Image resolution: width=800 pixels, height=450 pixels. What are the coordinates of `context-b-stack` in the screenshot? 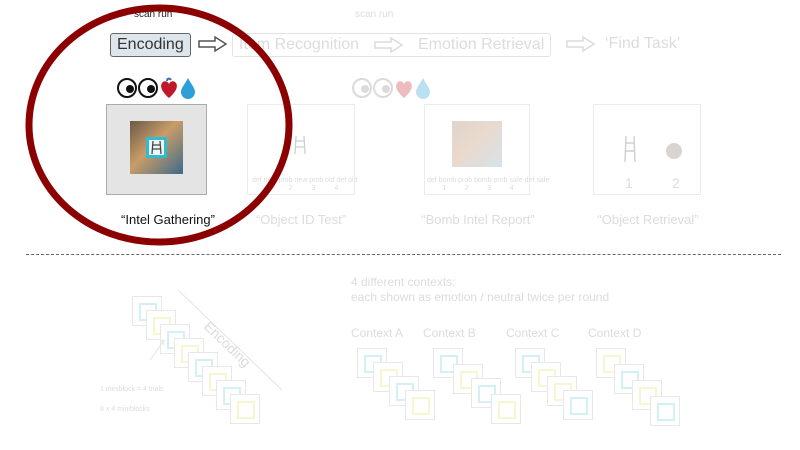 It's located at (478, 386).